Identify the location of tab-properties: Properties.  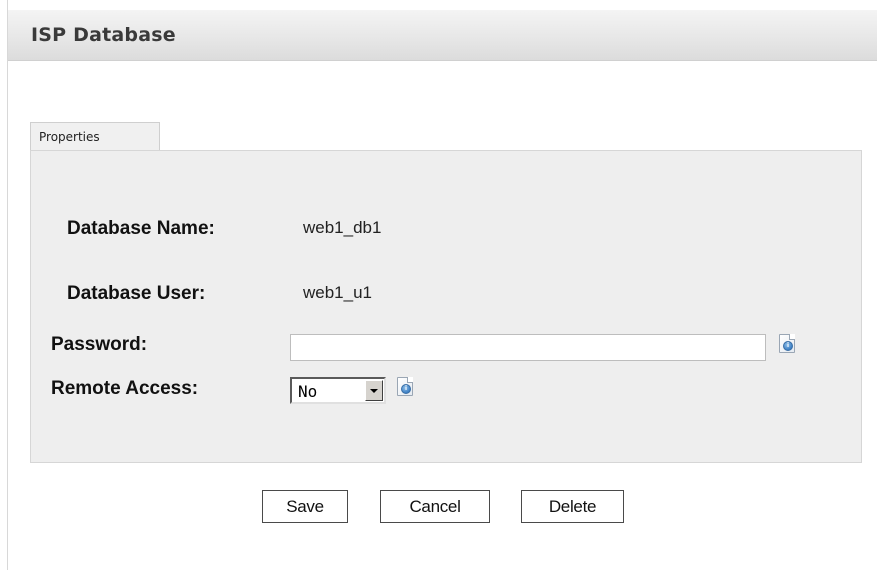
(95, 136).